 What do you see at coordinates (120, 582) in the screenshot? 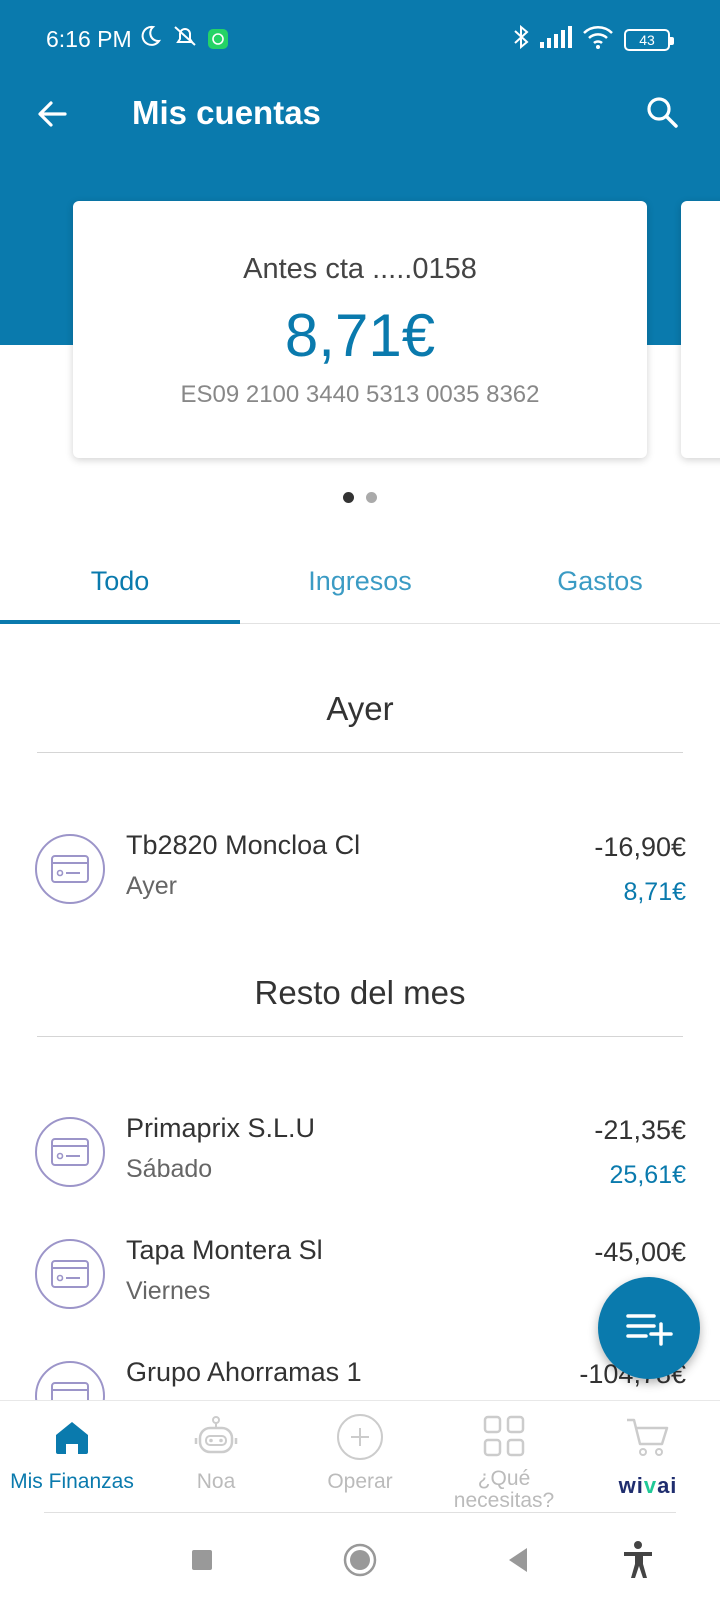
I see `tab-todo: Todo` at bounding box center [120, 582].